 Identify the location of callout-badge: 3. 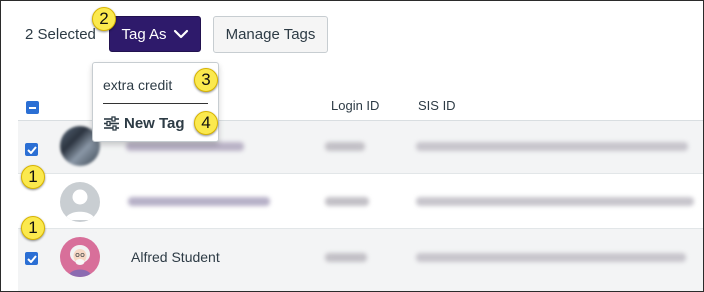
(206, 80).